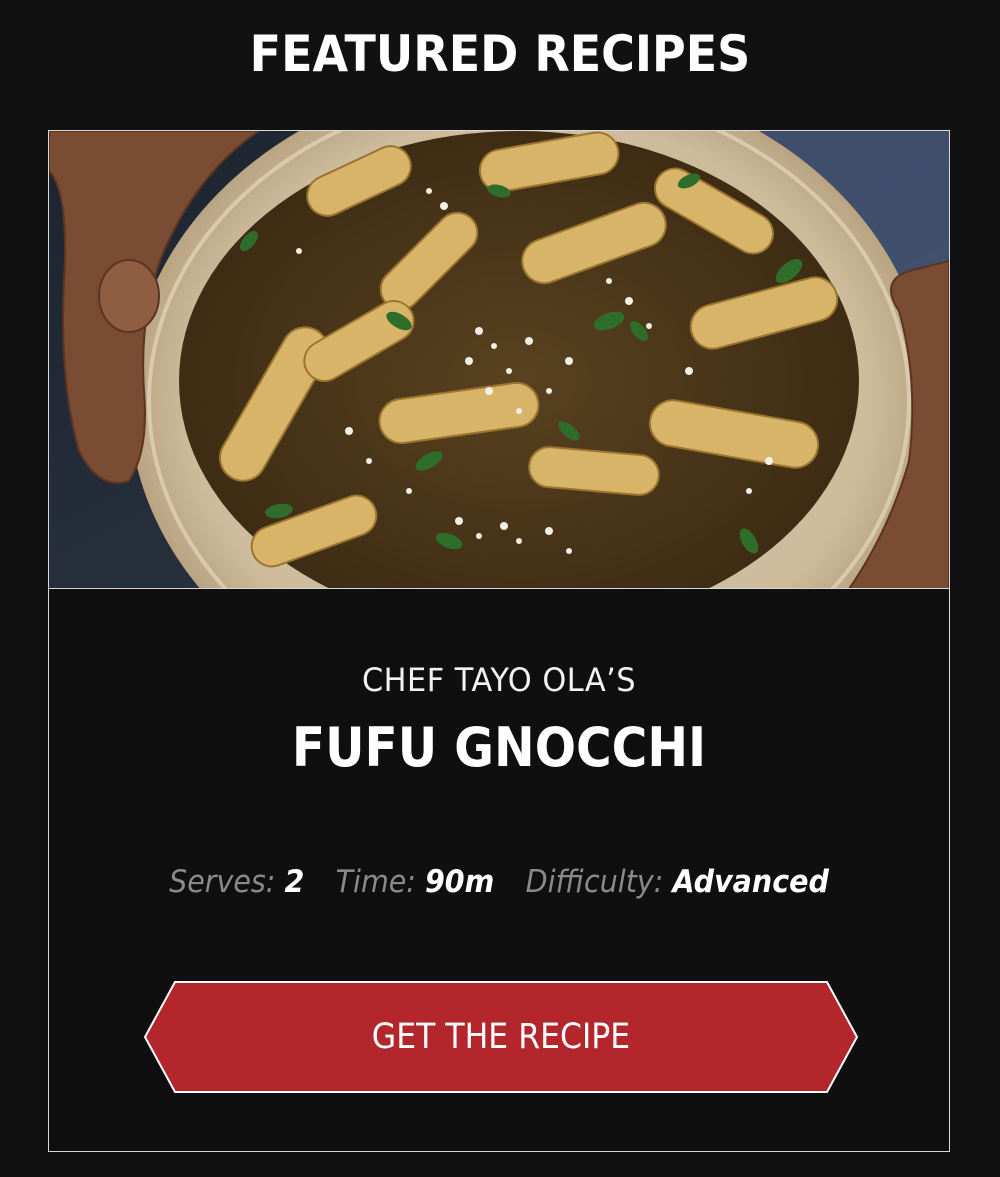 This screenshot has width=1000, height=1177. Describe the element at coordinates (499, 680) in the screenshot. I see `chef-name: CHEF TAYO OLA’S` at that location.